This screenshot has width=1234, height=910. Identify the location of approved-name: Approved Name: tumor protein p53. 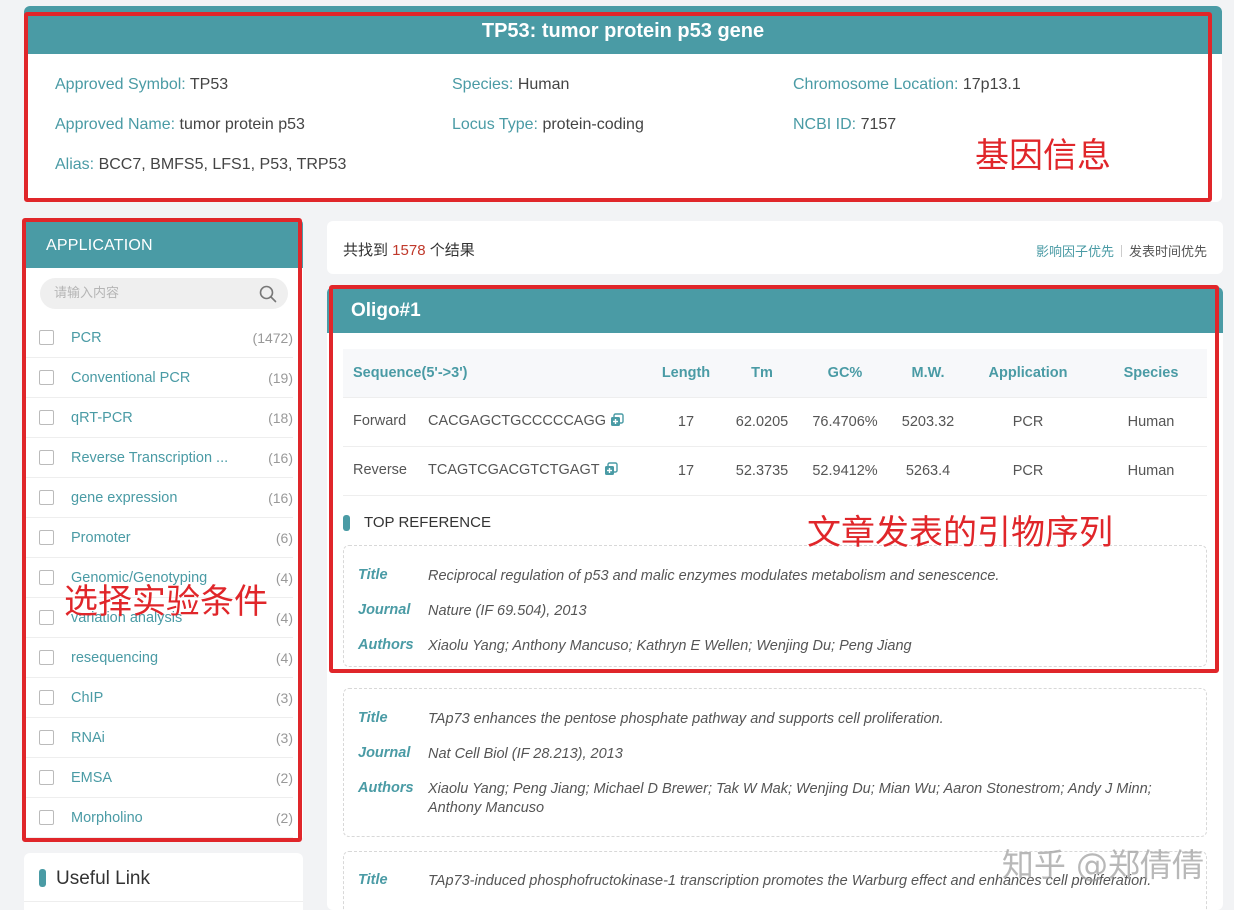
(180, 124).